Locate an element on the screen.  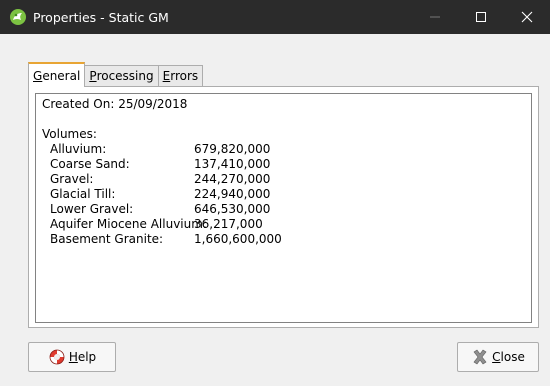
window-close-icon is located at coordinates (527, 17).